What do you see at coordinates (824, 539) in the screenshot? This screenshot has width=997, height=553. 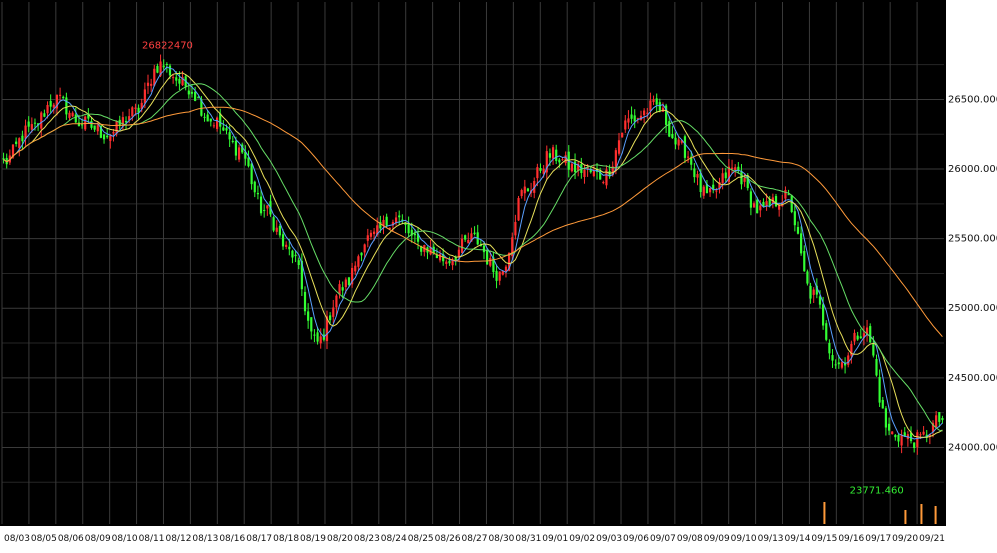 I see `x-tick-label: 09/15` at bounding box center [824, 539].